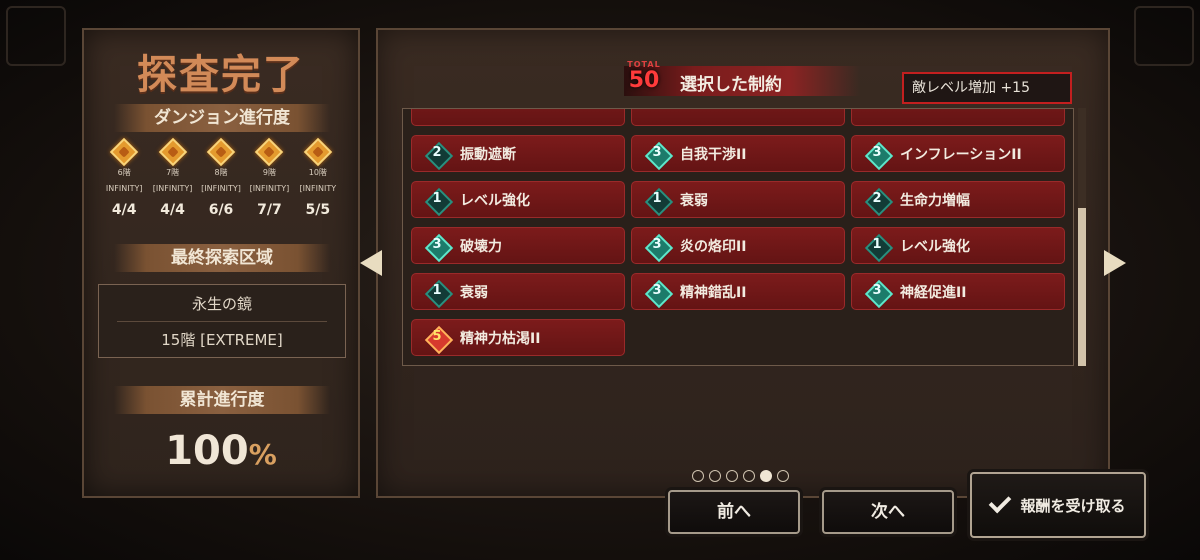 This screenshot has width=1200, height=560. I want to click on total-progress-unit: %, so click(262, 454).